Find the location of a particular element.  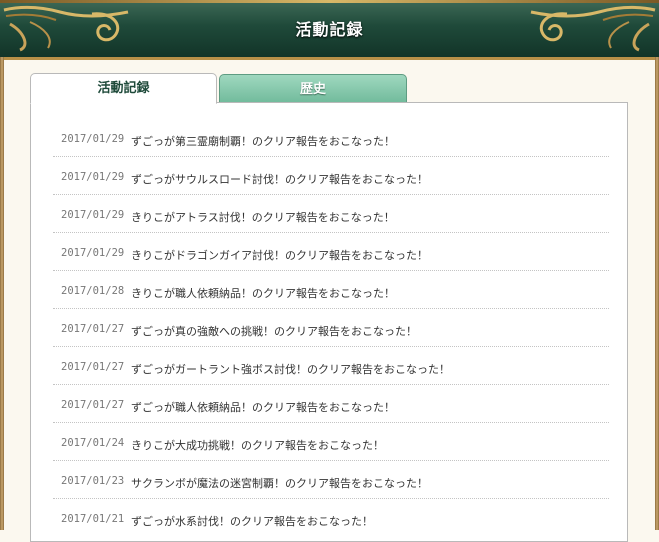

list-item: 2017/01/29 きりこがドラゴンガイア討伐！のクリア報告をおこなった！ is located at coordinates (331, 252).